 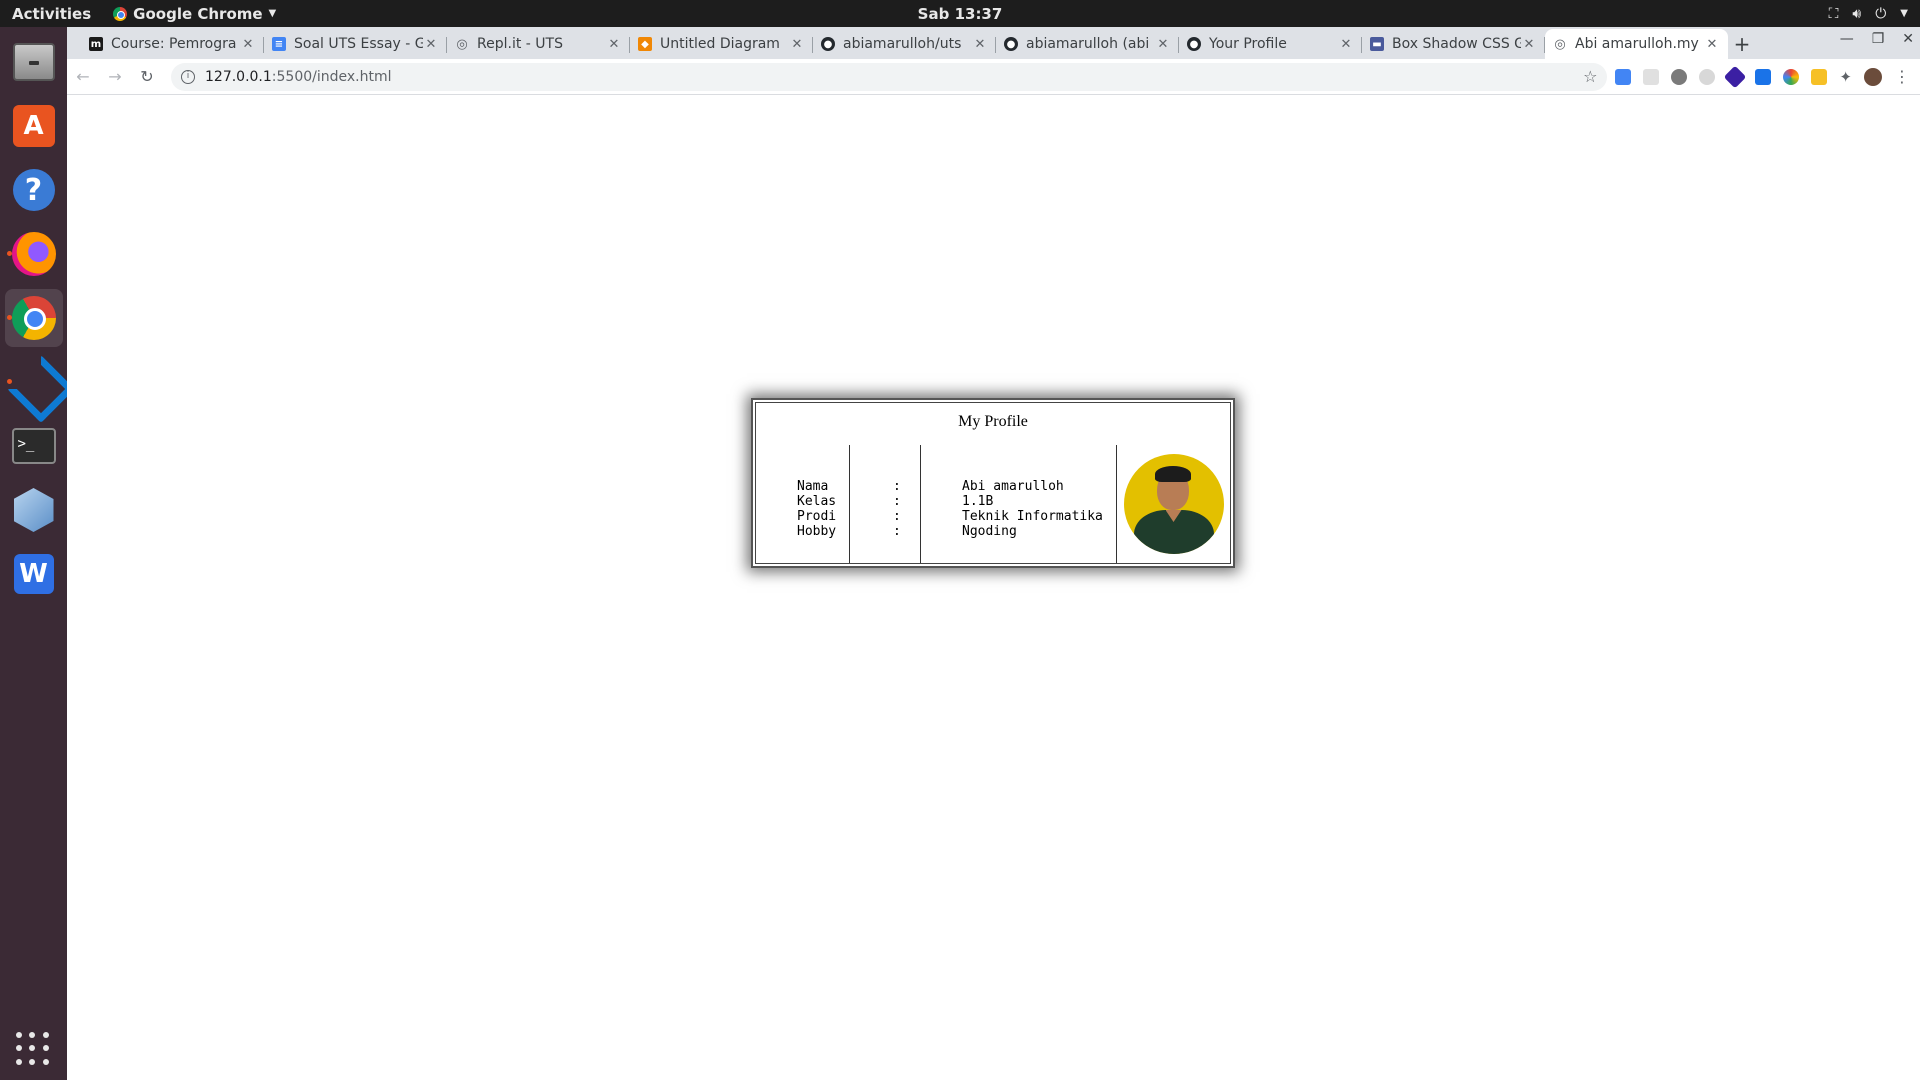 I want to click on moodle-favicon-icon: m, so click(x=96, y=44).